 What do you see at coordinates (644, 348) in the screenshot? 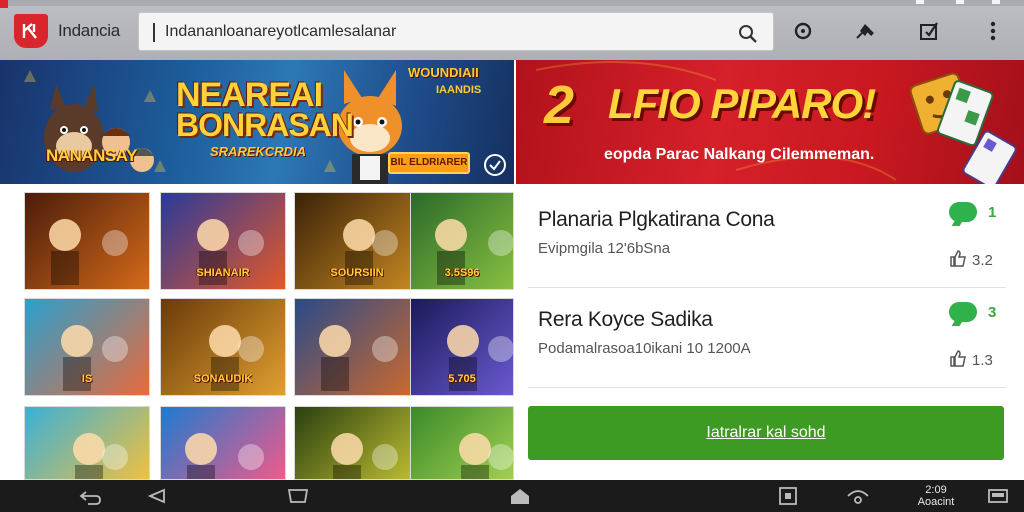
I see `list-item-meta: Podamalrasoa10ikani 10 1200A` at bounding box center [644, 348].